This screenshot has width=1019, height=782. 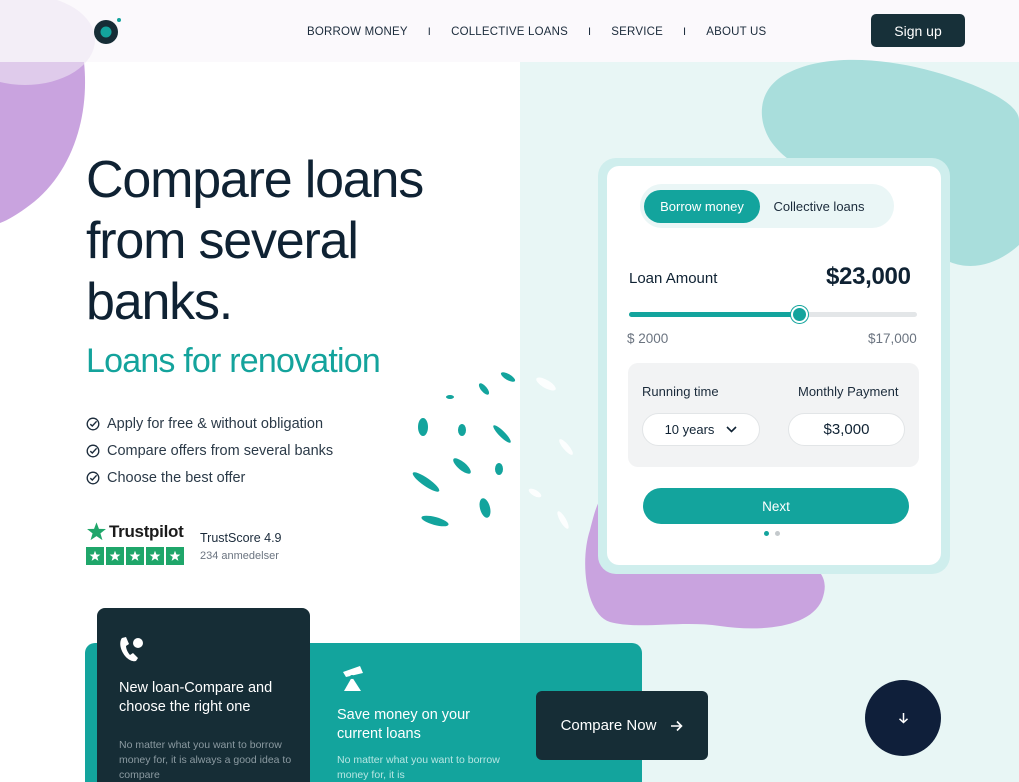 What do you see at coordinates (215, 423) in the screenshot?
I see `feature-text: Apply for free & without obligation` at bounding box center [215, 423].